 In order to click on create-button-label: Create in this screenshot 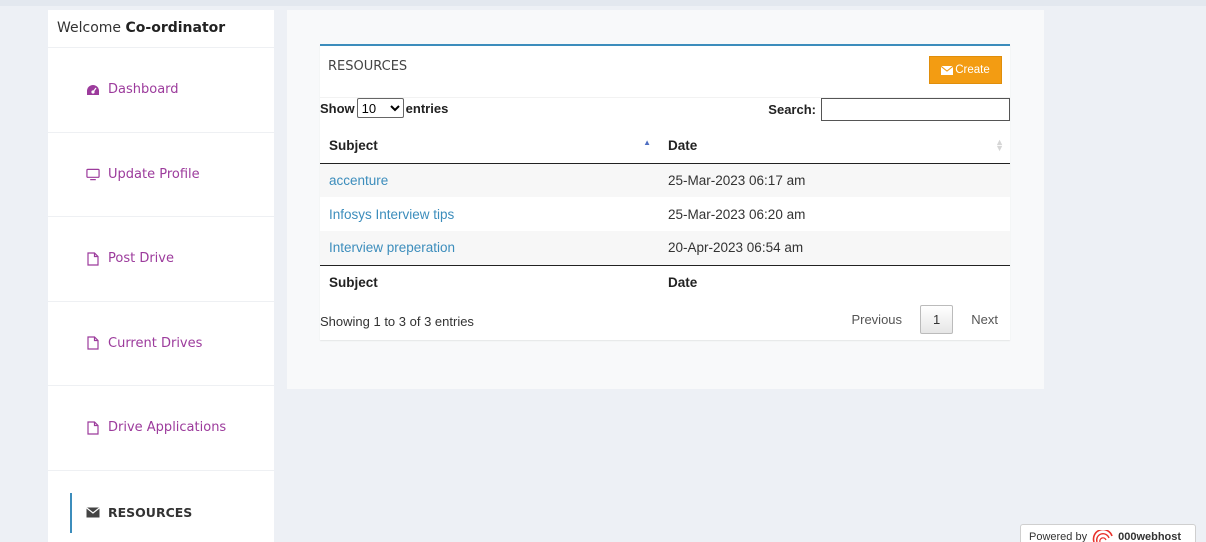, I will do `click(972, 70)`.